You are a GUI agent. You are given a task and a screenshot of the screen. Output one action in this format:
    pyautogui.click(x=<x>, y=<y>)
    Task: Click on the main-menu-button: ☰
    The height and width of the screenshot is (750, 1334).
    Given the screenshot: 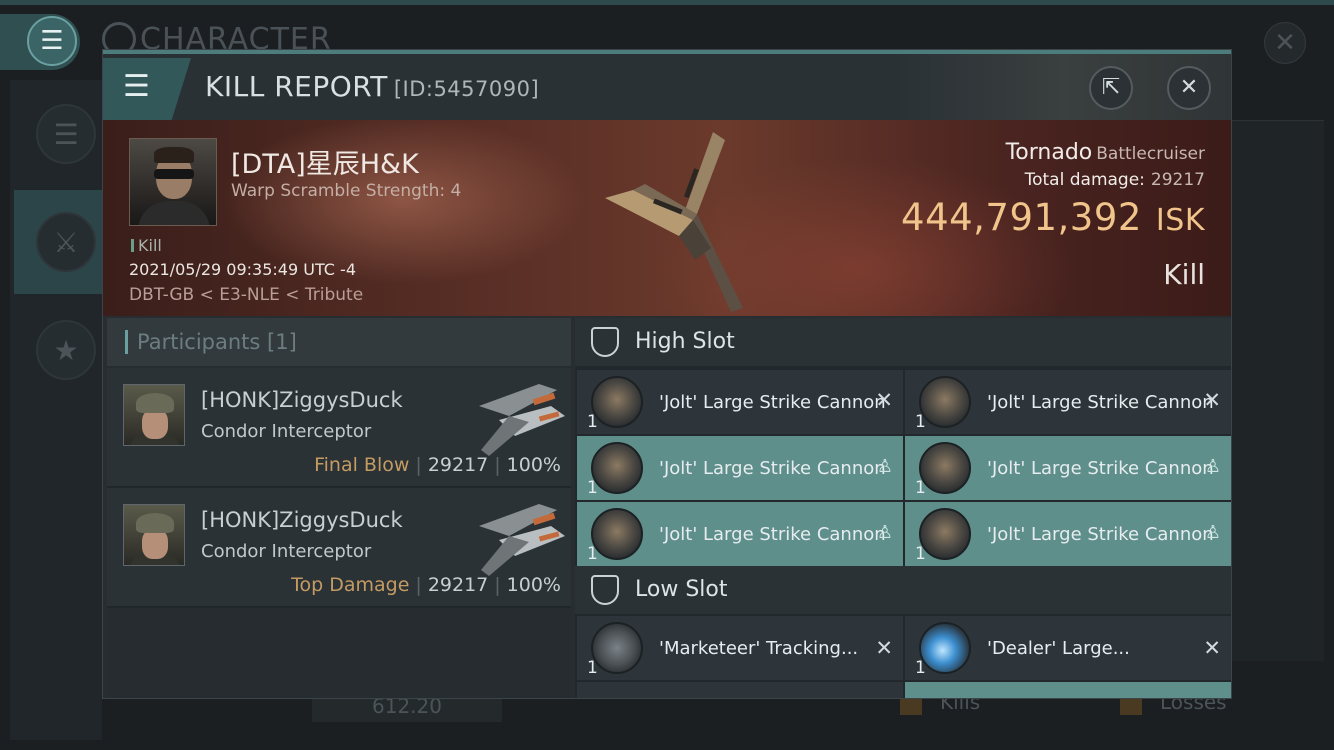 What is the action you would take?
    pyautogui.click(x=40, y=42)
    